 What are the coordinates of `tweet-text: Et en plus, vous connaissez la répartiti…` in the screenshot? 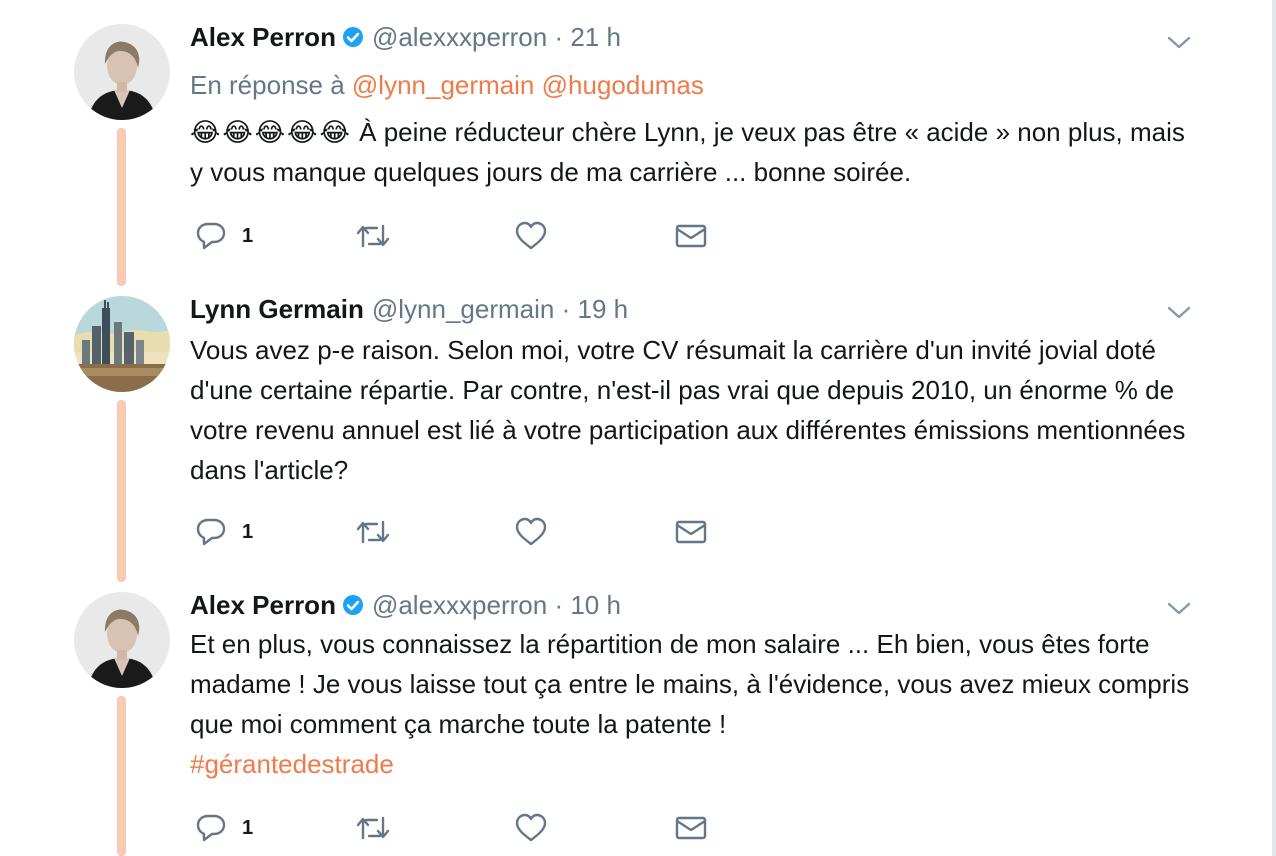 It's located at (690, 704).